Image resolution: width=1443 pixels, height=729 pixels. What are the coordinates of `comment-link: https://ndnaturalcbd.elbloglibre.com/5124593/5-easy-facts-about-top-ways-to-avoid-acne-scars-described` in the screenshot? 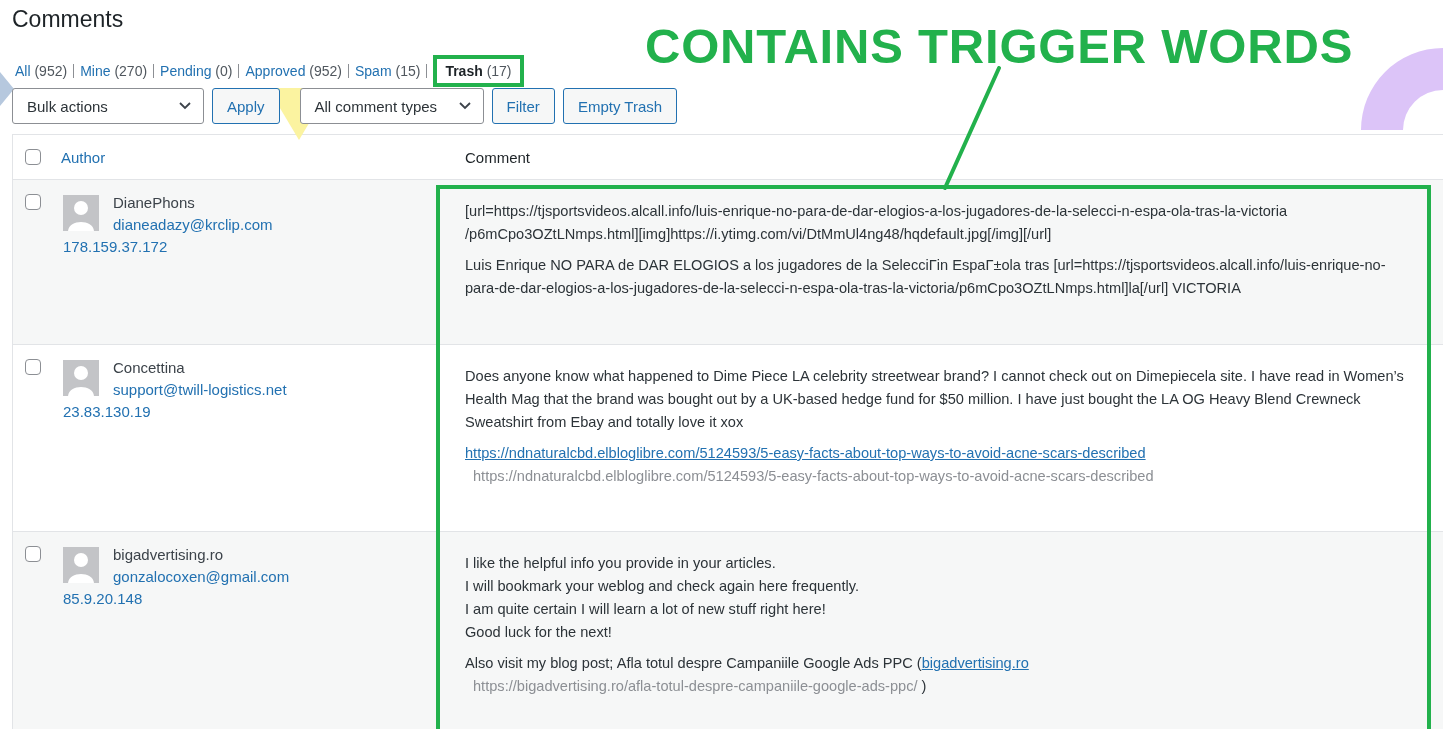 It's located at (805, 453).